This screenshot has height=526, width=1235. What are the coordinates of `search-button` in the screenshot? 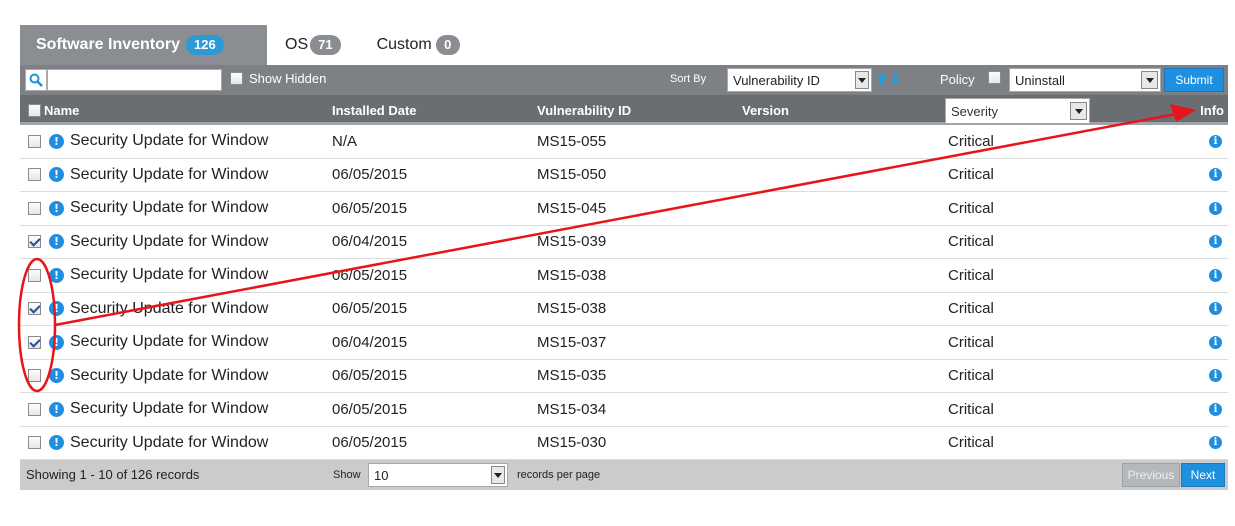 It's located at (36, 80).